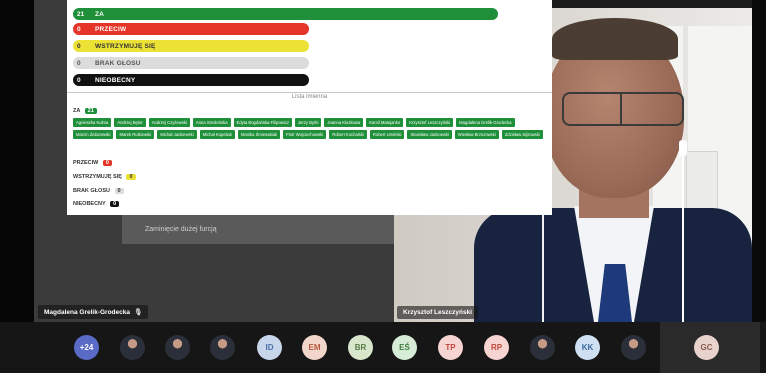 Image resolution: width=766 pixels, height=373 pixels. What do you see at coordinates (81, 14) in the screenshot?
I see `vote-count-za: 21` at bounding box center [81, 14].